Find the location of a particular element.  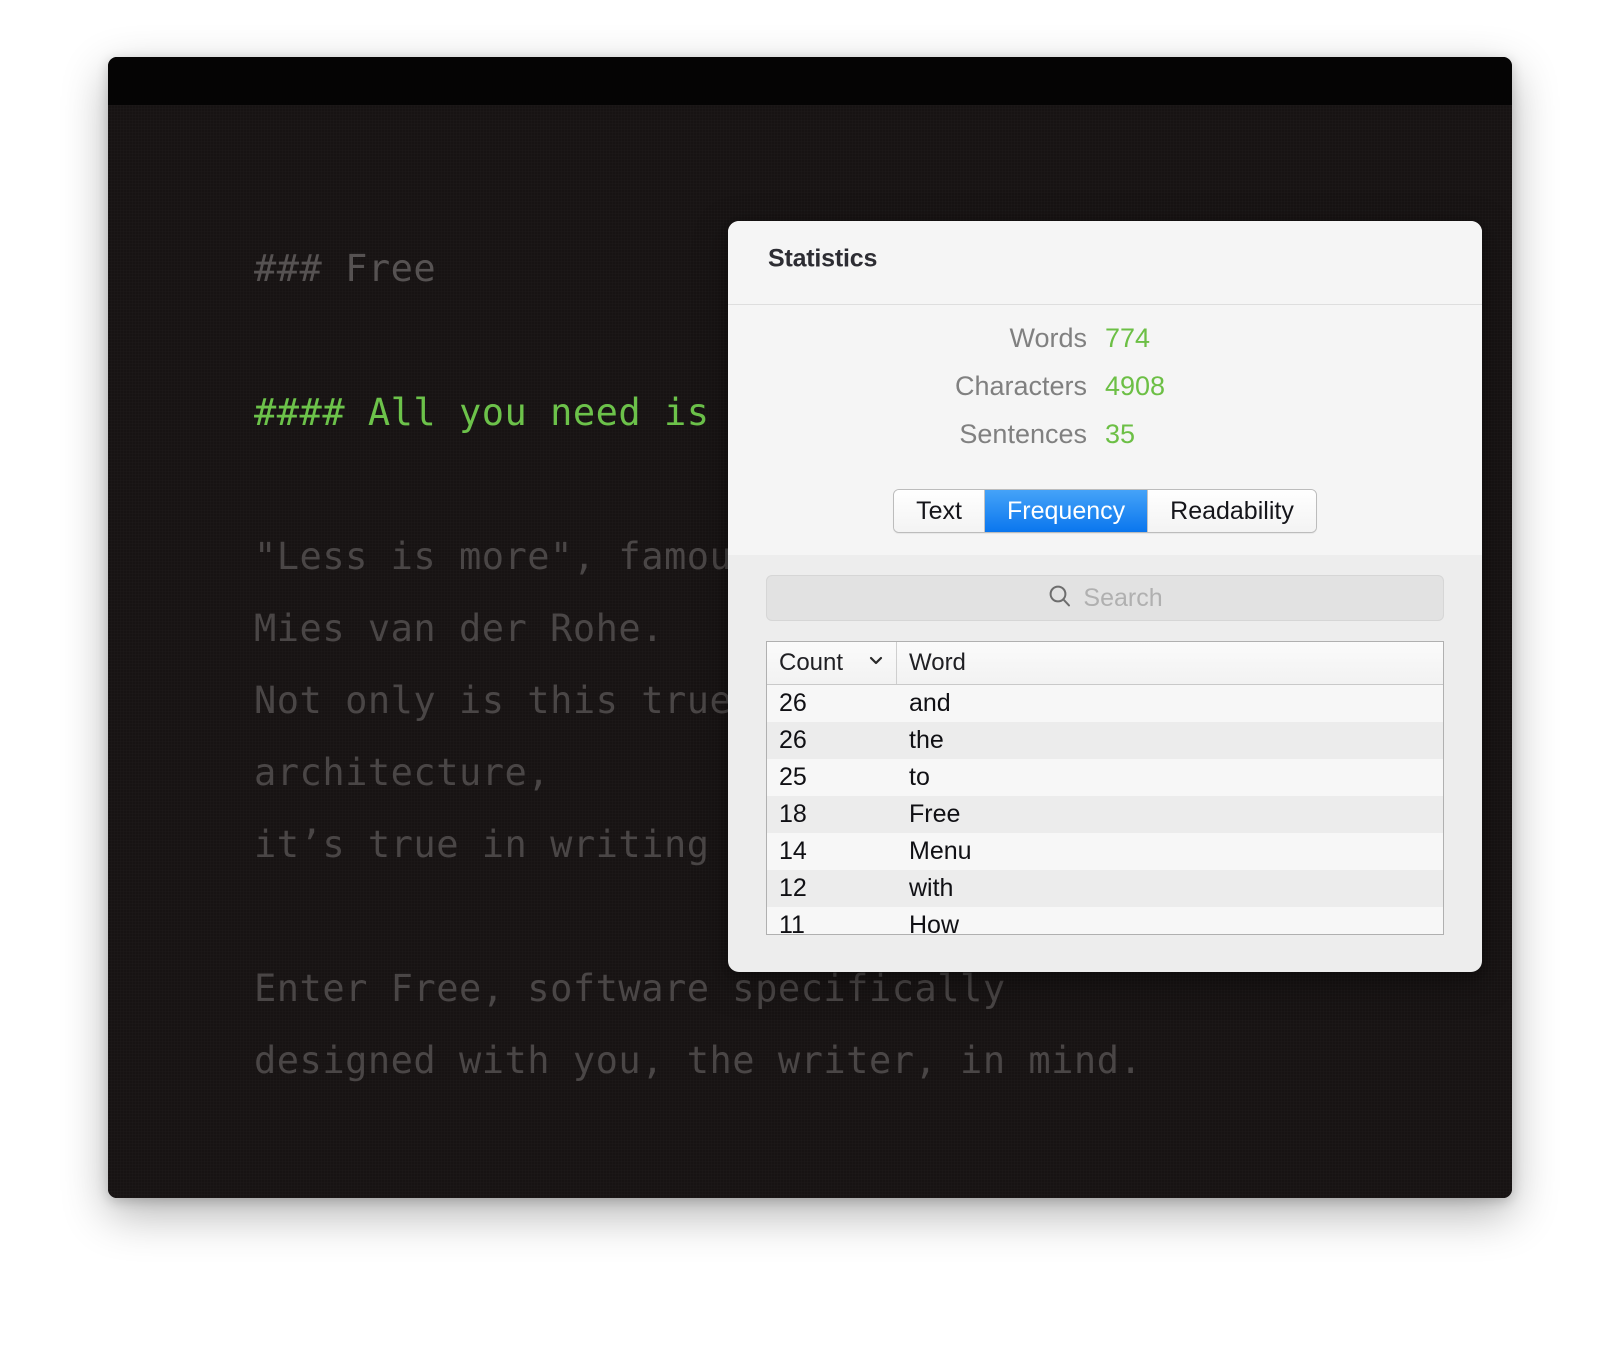

segmented-control: Text Frequency Readability is located at coordinates (1105, 511).